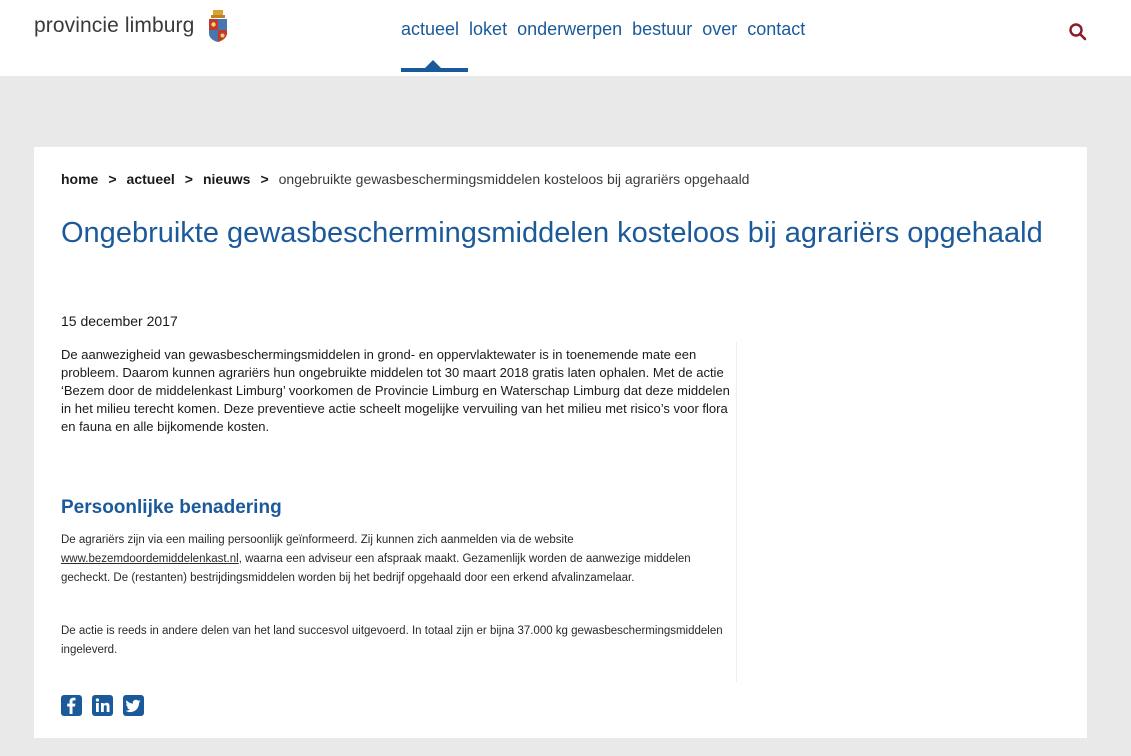  Describe the element at coordinates (150, 559) in the screenshot. I see `website-link: www.bezemdoordemiddelenkast.nl` at that location.